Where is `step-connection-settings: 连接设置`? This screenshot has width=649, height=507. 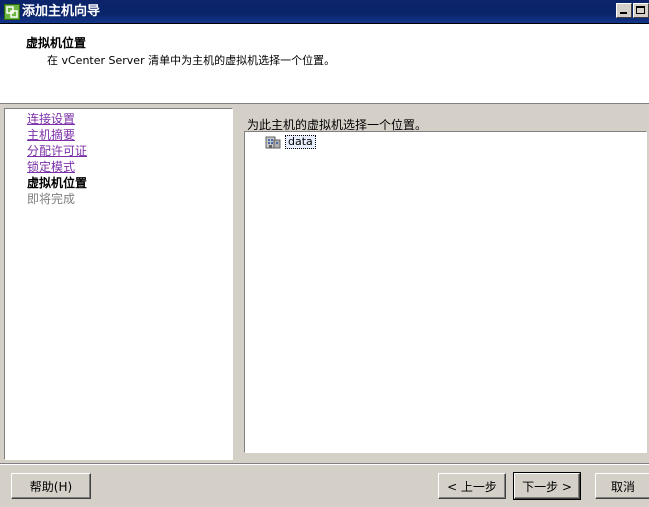 step-connection-settings: 连接设置 is located at coordinates (51, 119).